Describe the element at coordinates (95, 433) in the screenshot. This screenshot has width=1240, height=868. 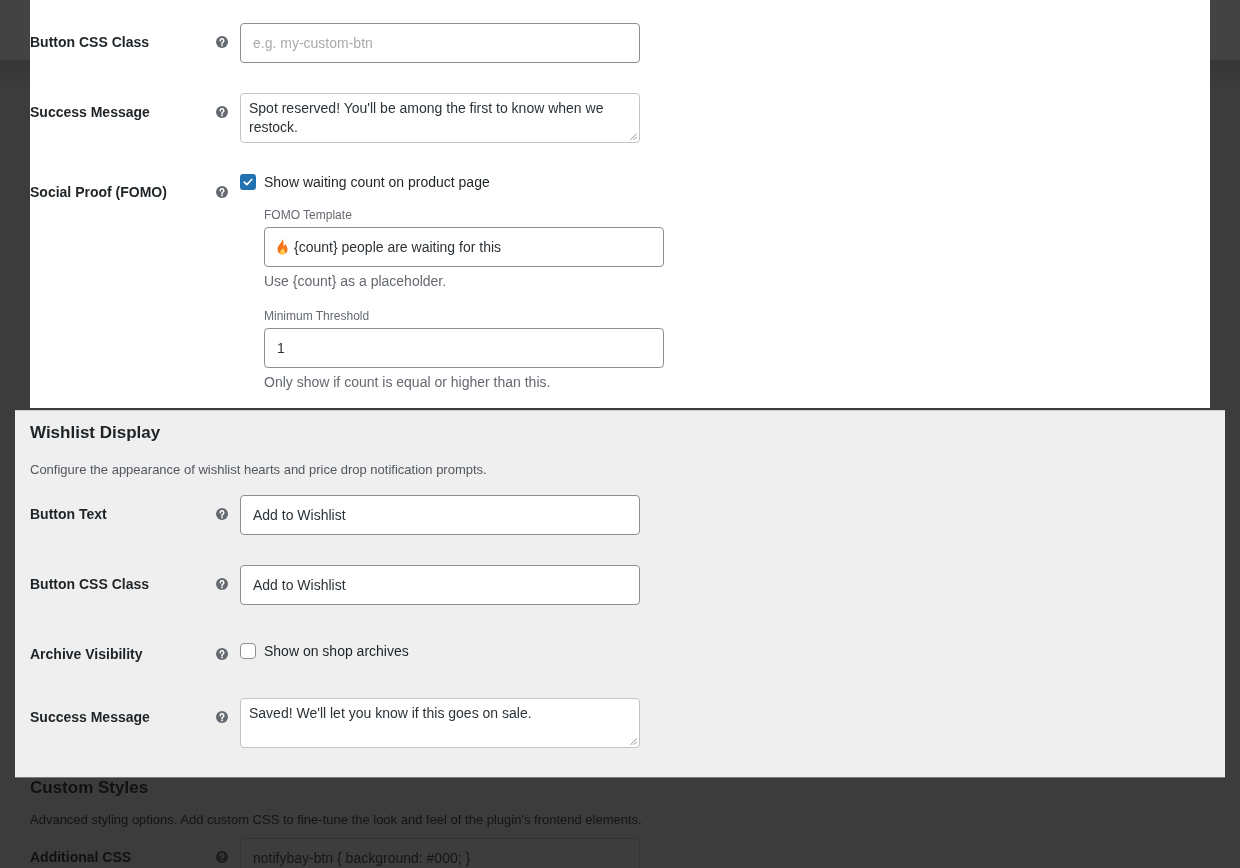
I see `section-heading: Wishlist Display` at that location.